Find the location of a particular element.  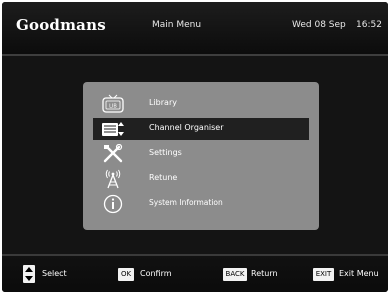

exit-key: EXIT is located at coordinates (323, 274).